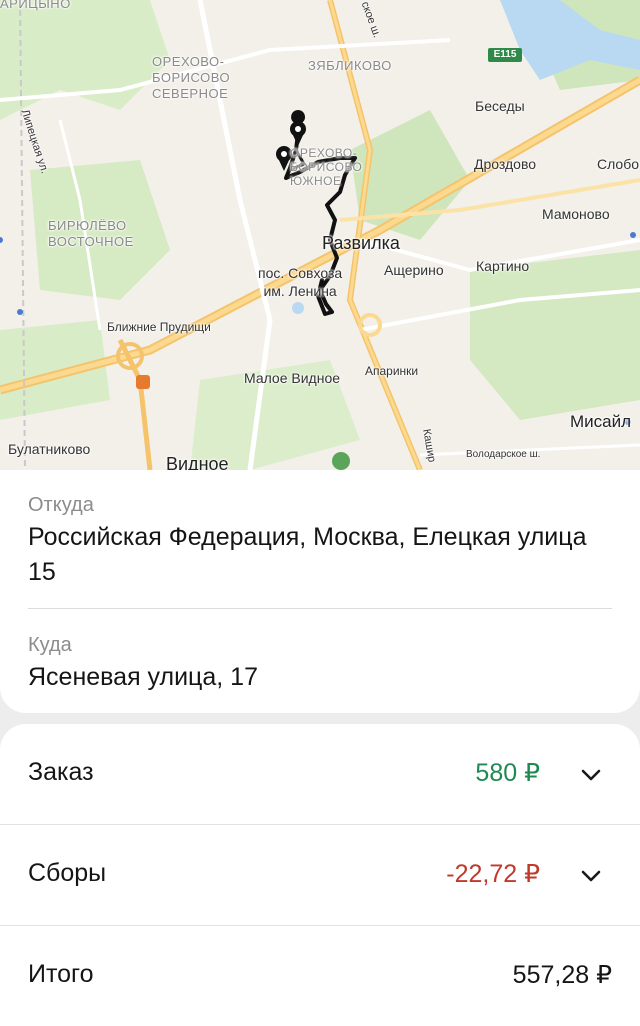 Image resolution: width=640 pixels, height=1026 pixels. I want to click on road-badge-e115: E115, so click(505, 55).